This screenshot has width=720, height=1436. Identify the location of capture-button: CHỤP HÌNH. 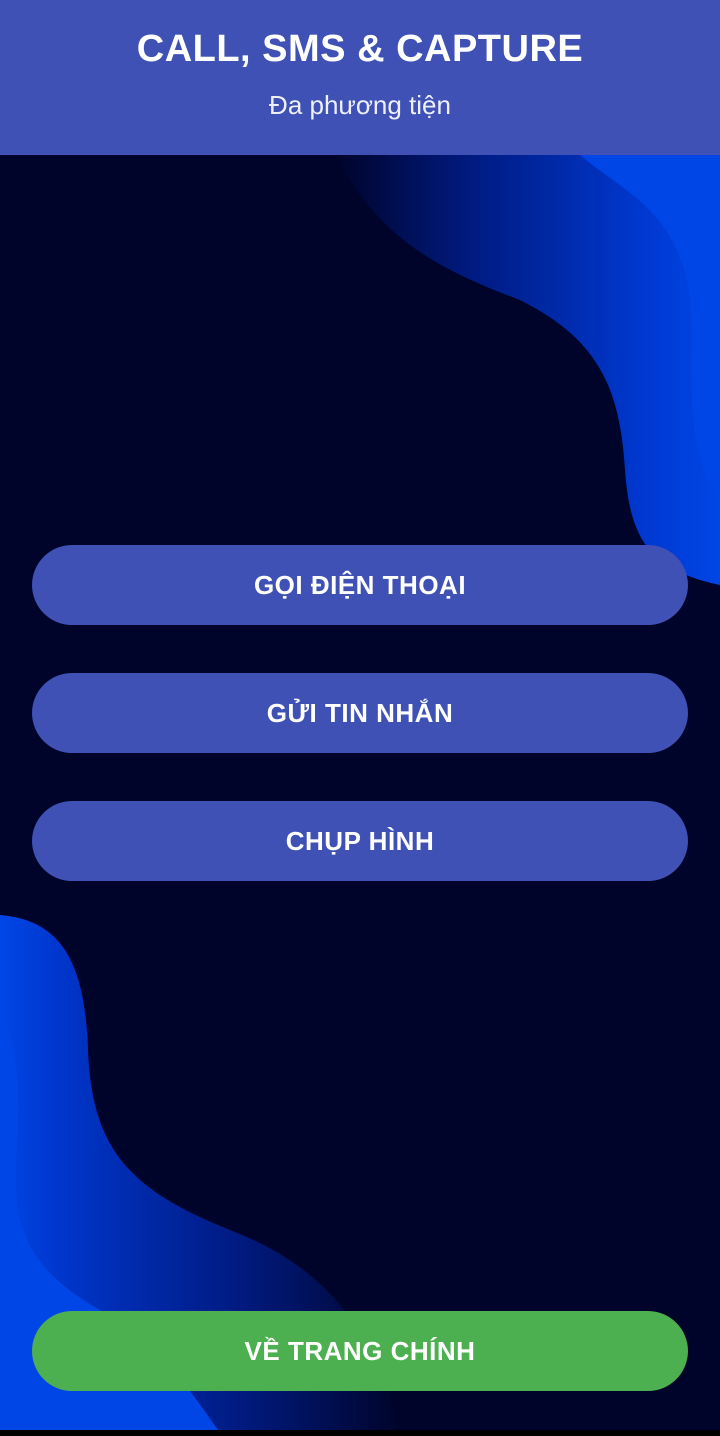
(360, 841).